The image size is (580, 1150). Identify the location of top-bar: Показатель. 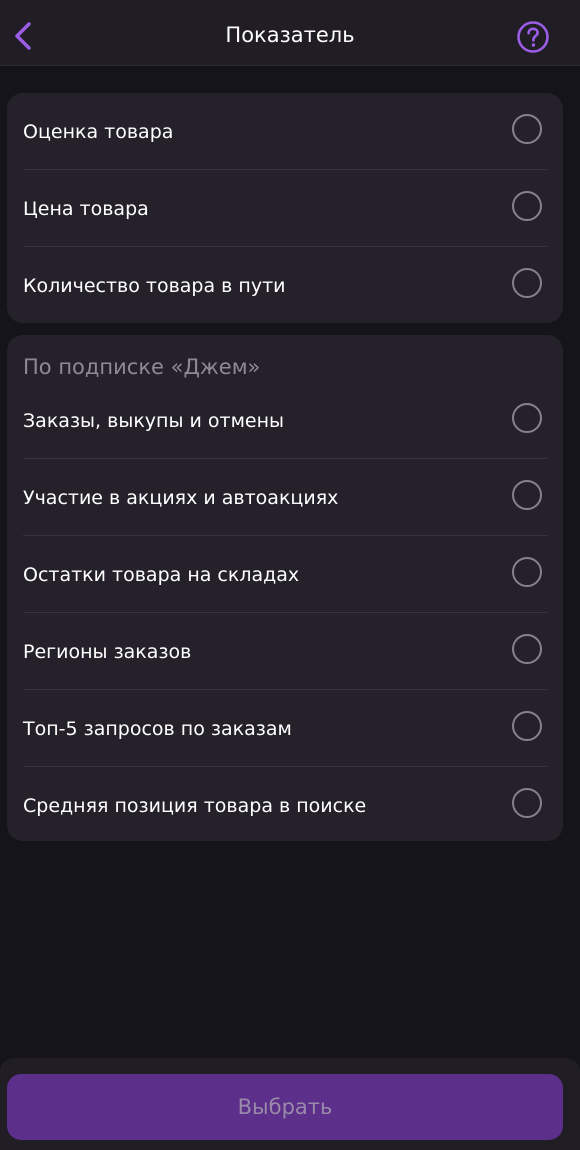
(290, 33).